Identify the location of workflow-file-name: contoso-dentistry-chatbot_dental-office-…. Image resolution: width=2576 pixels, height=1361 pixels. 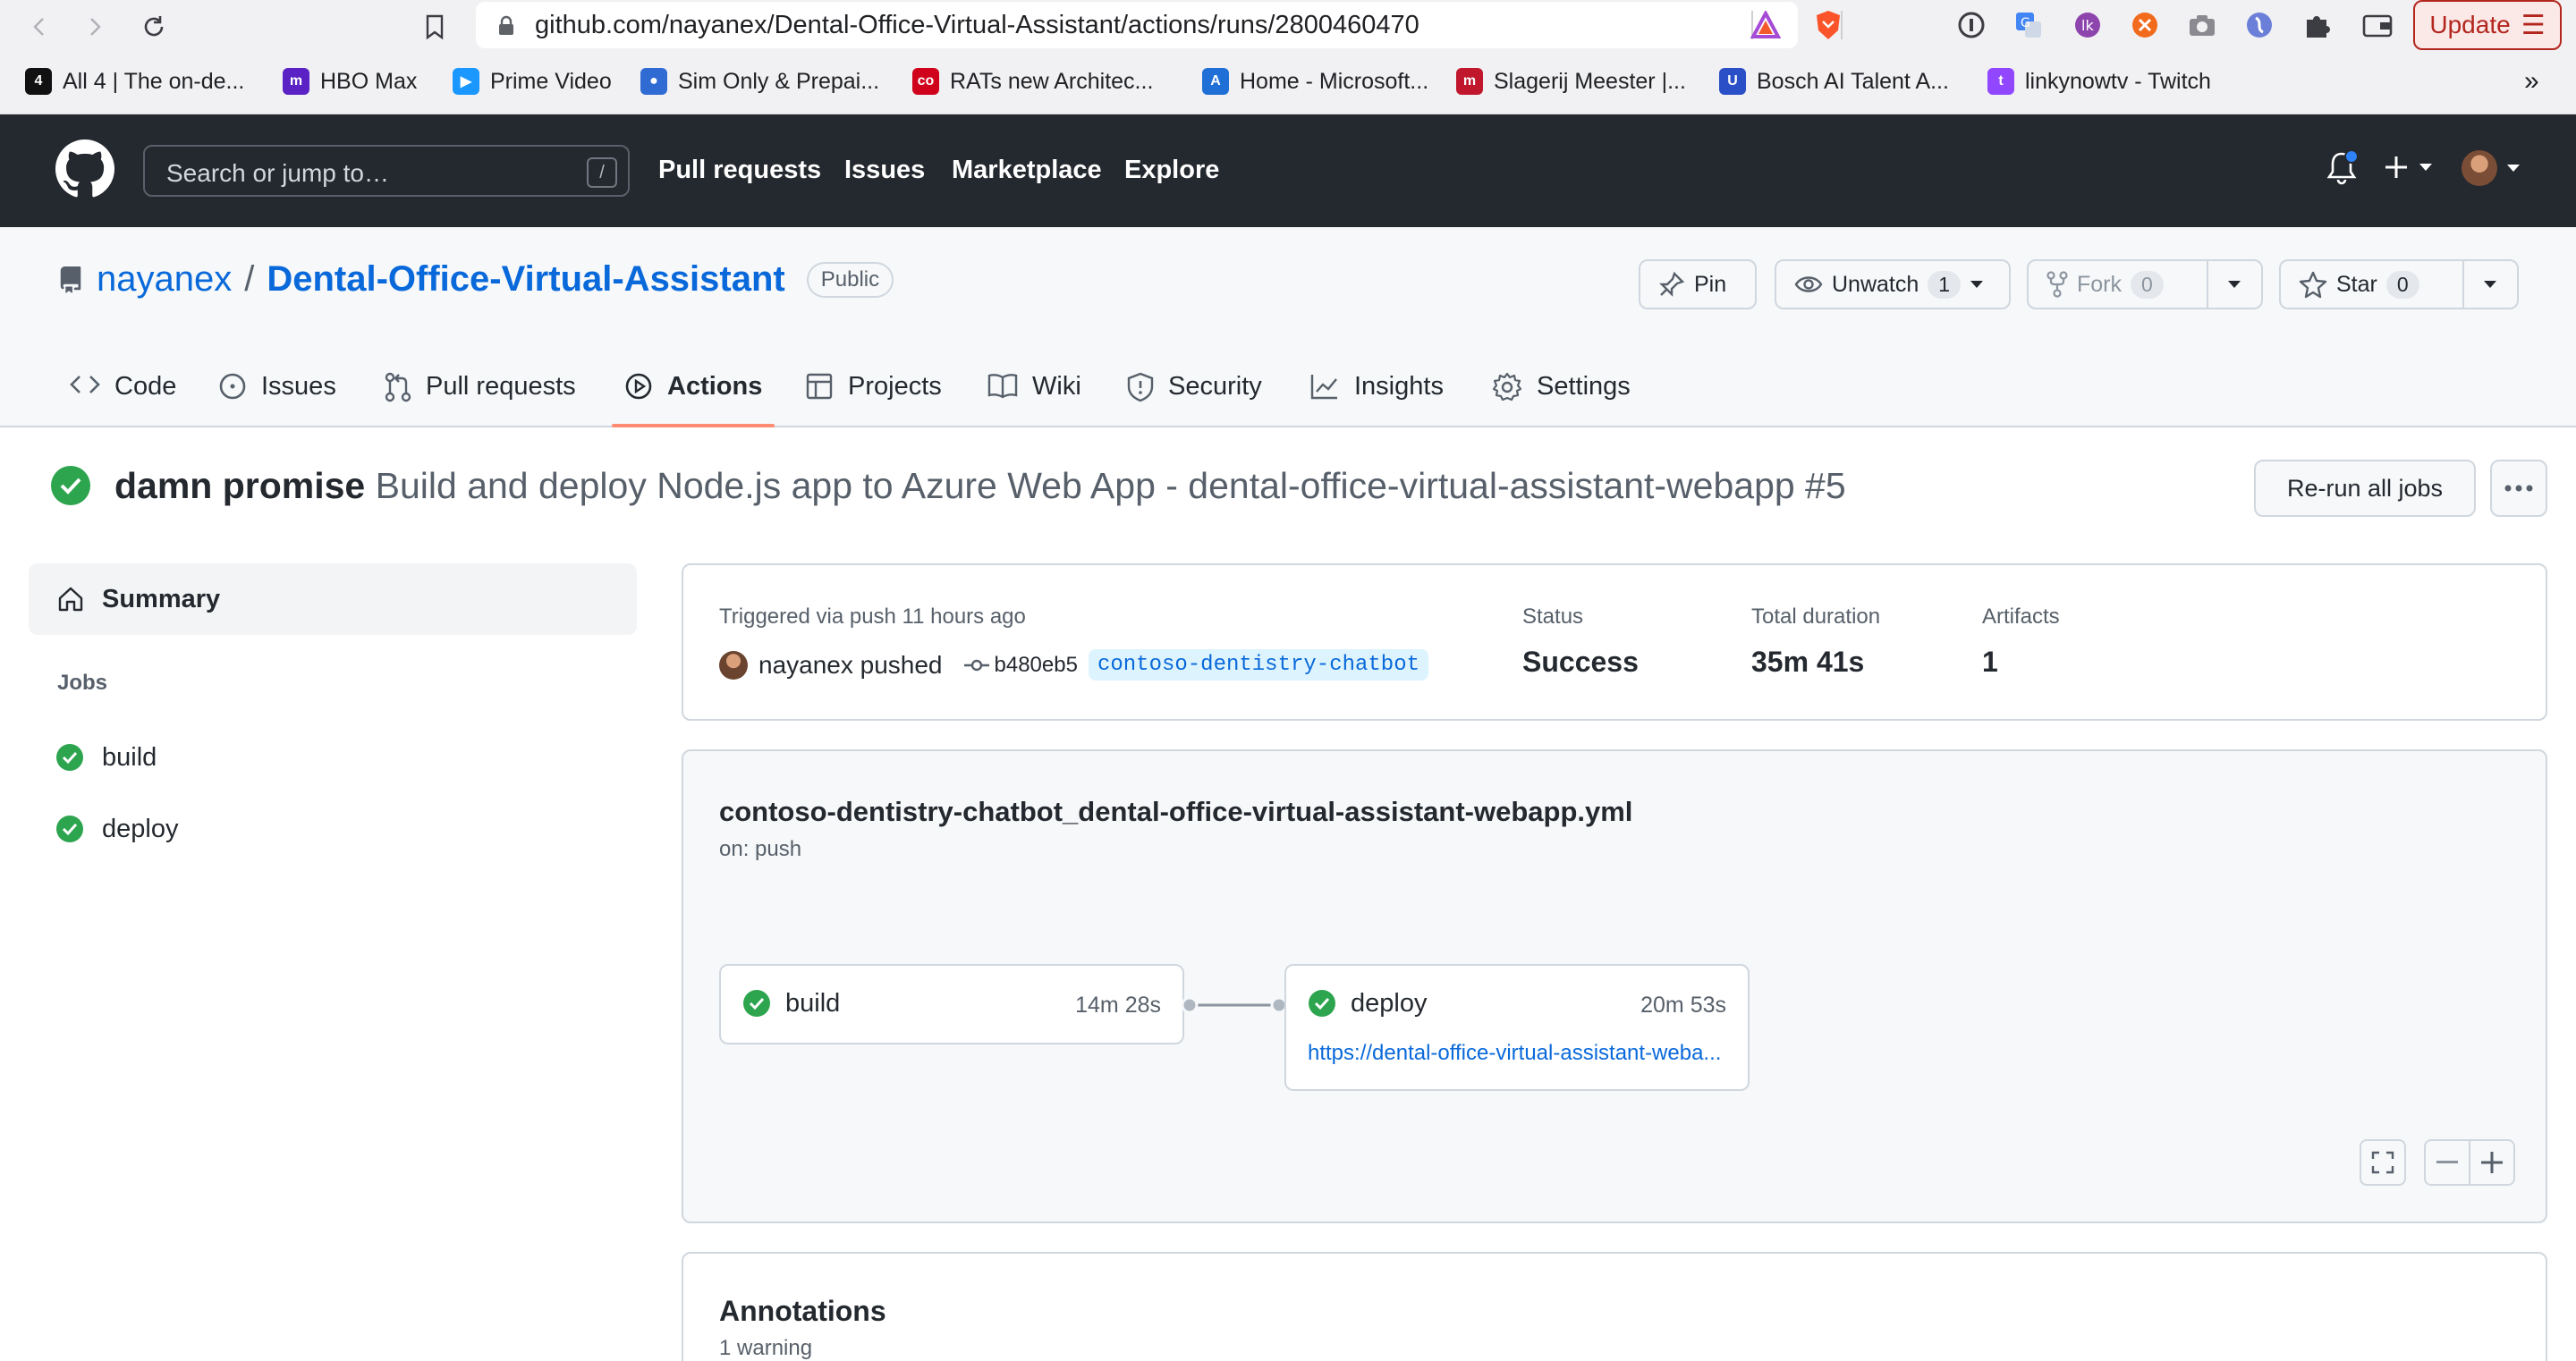
(1175, 812).